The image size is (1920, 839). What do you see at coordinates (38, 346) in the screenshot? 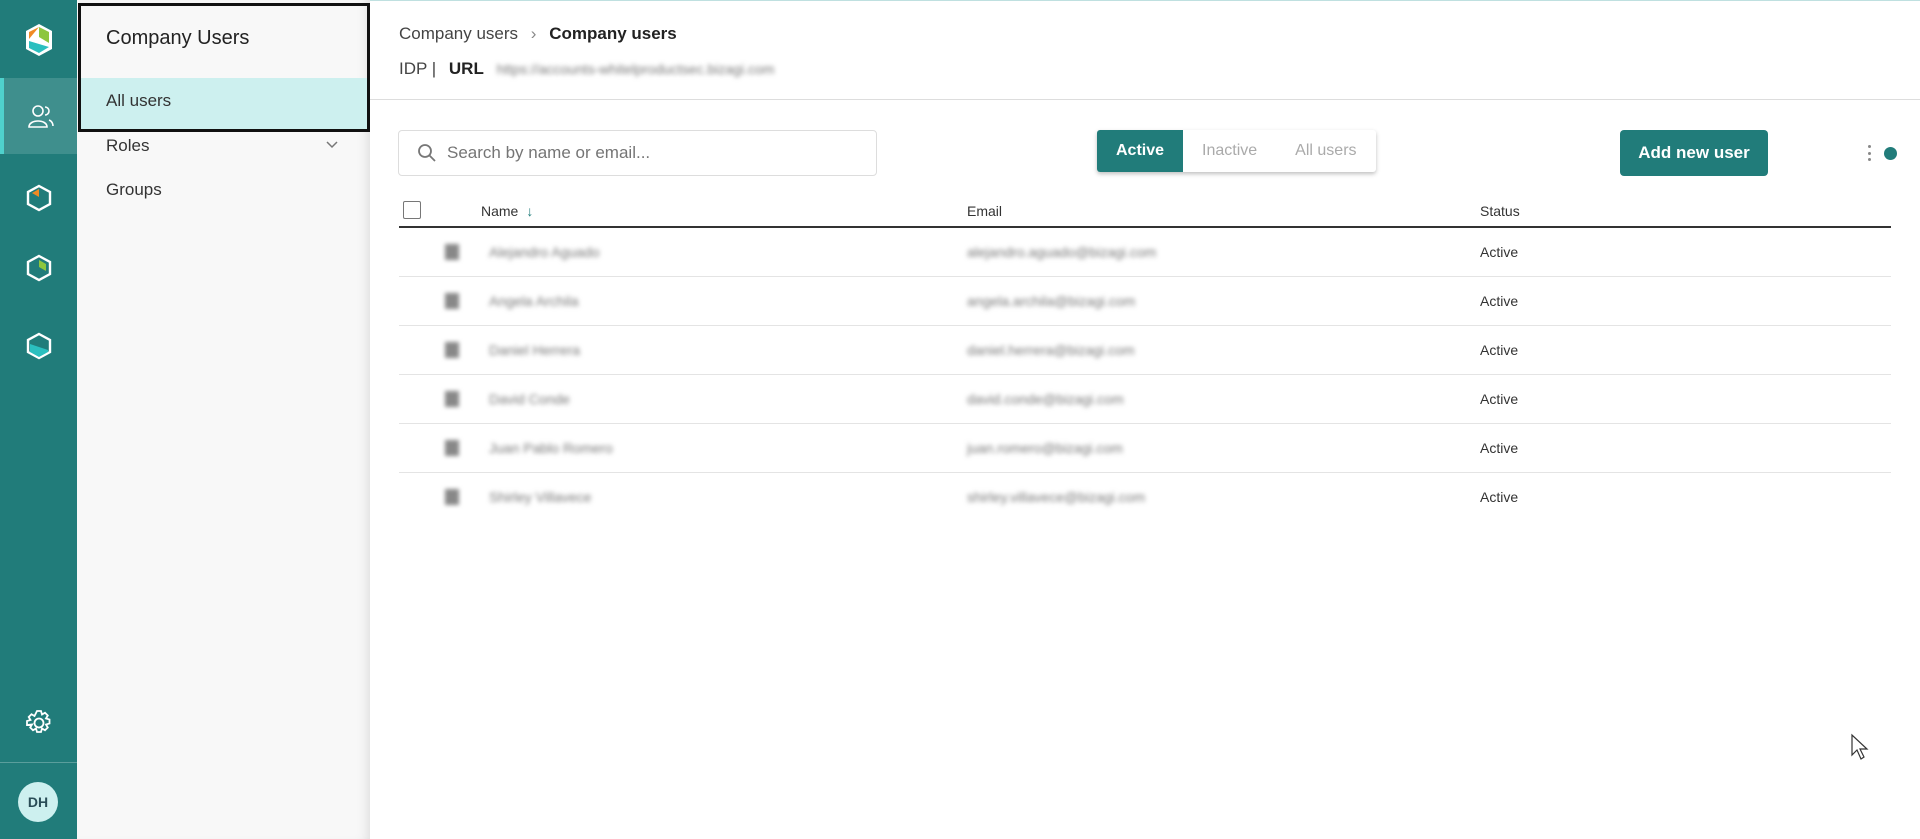
I see `product-c-icon` at bounding box center [38, 346].